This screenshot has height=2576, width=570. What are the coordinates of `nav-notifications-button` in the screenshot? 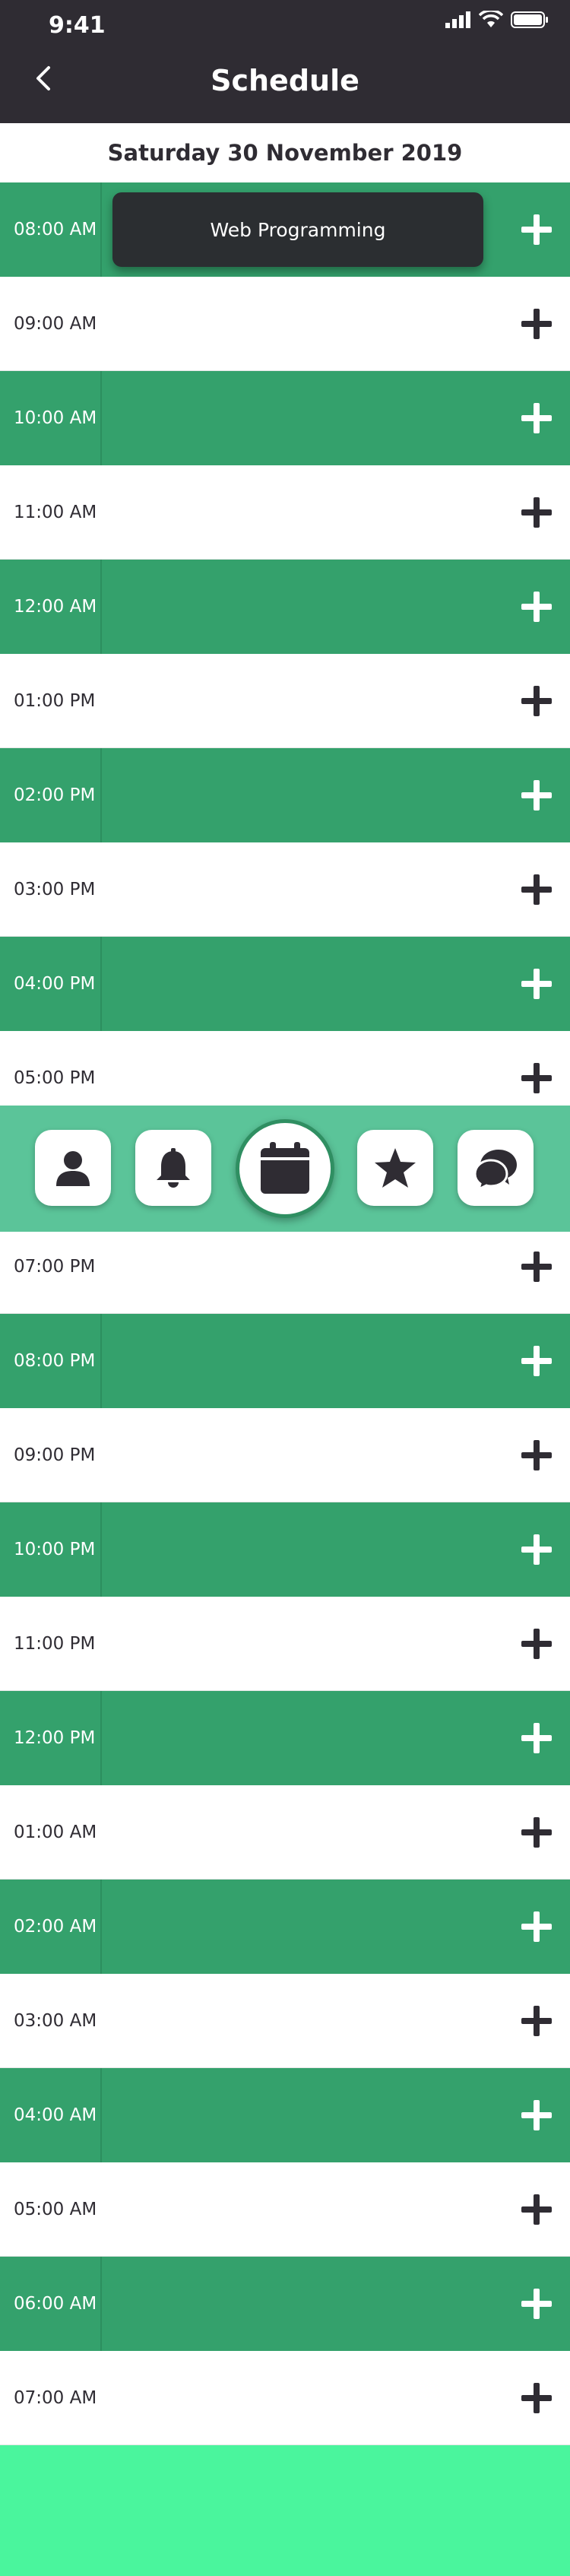 It's located at (173, 1168).